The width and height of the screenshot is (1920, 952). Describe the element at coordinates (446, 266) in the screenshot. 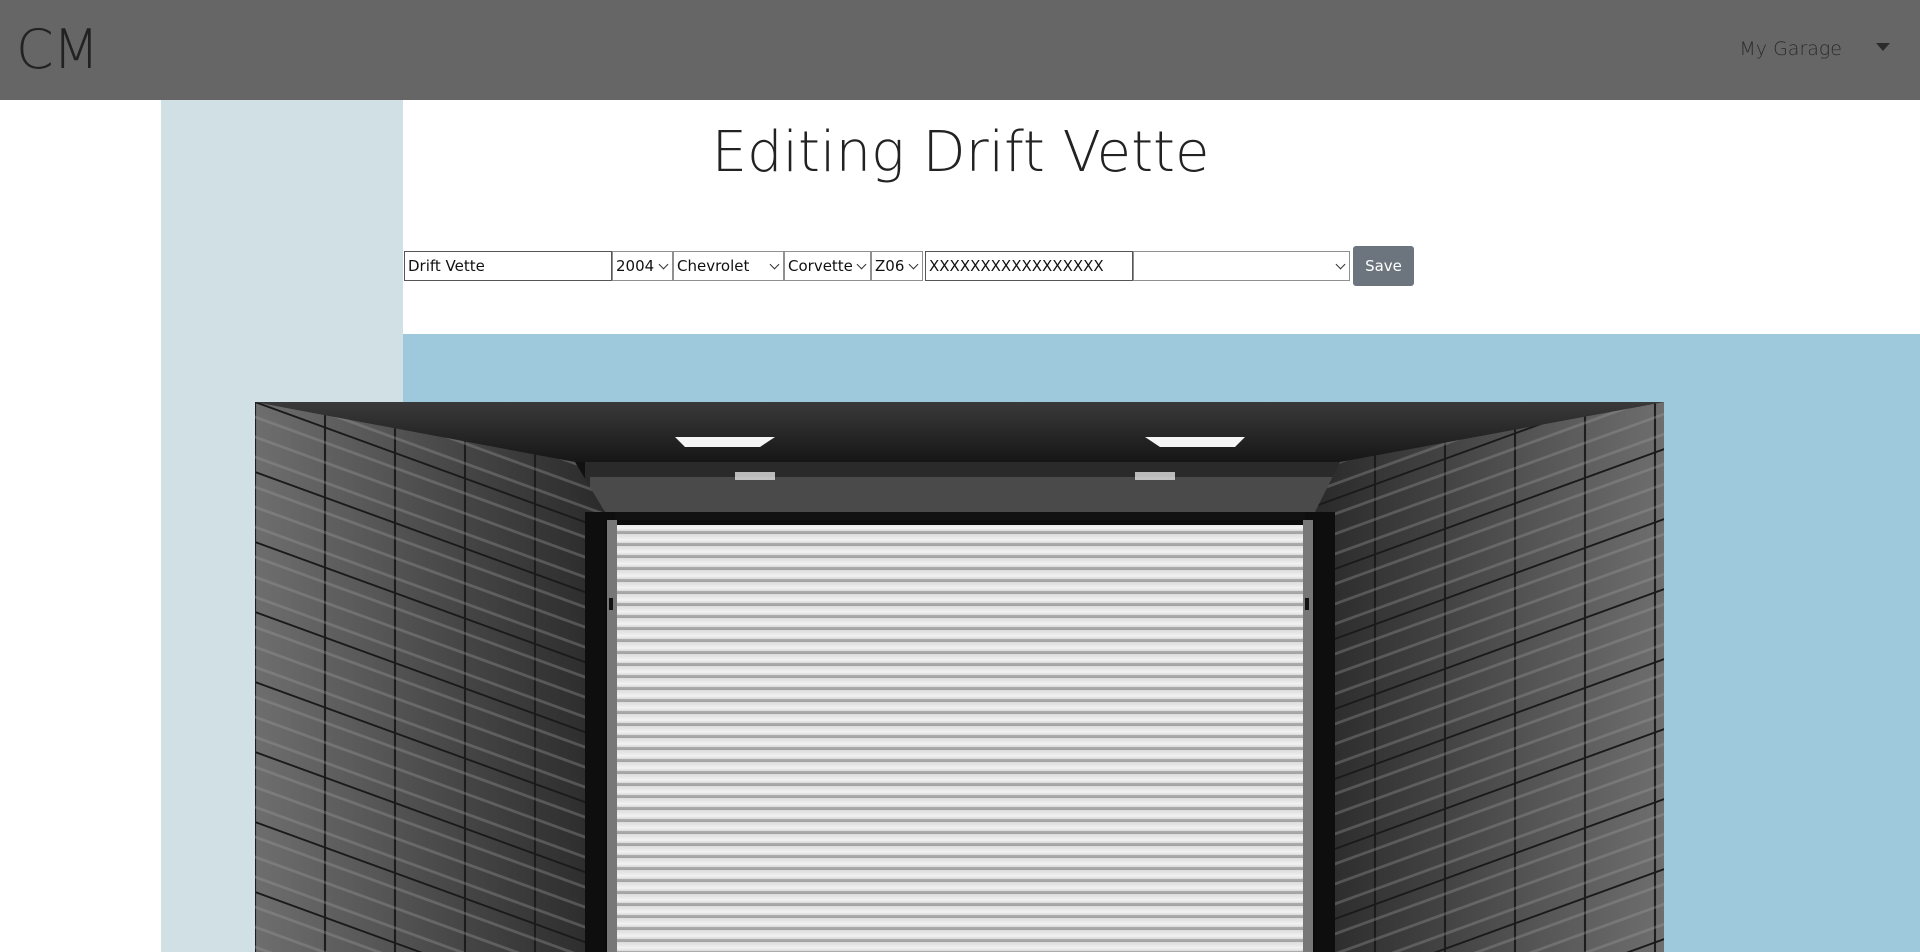

I see `car-name-value: Drift Vette` at that location.